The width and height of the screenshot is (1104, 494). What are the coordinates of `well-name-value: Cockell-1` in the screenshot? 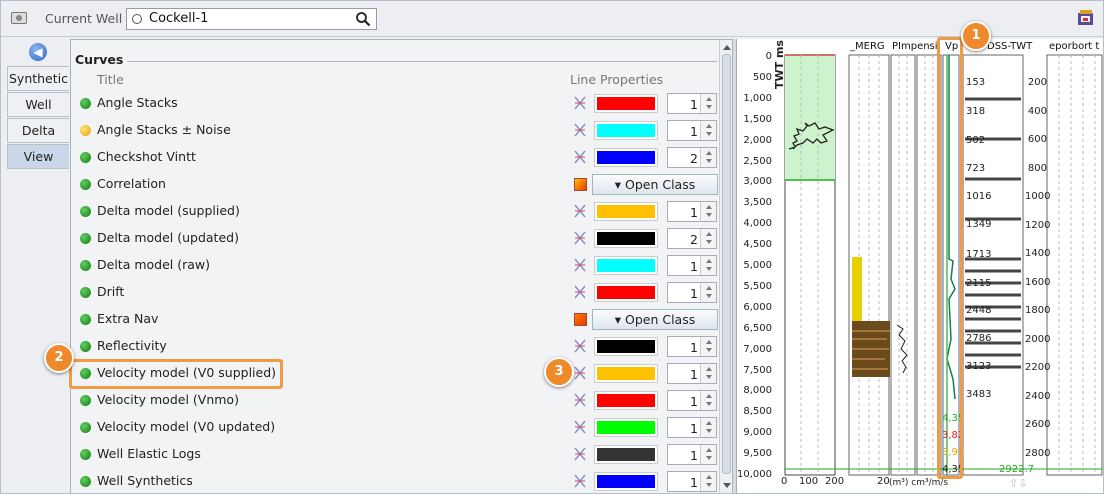 It's located at (179, 18).